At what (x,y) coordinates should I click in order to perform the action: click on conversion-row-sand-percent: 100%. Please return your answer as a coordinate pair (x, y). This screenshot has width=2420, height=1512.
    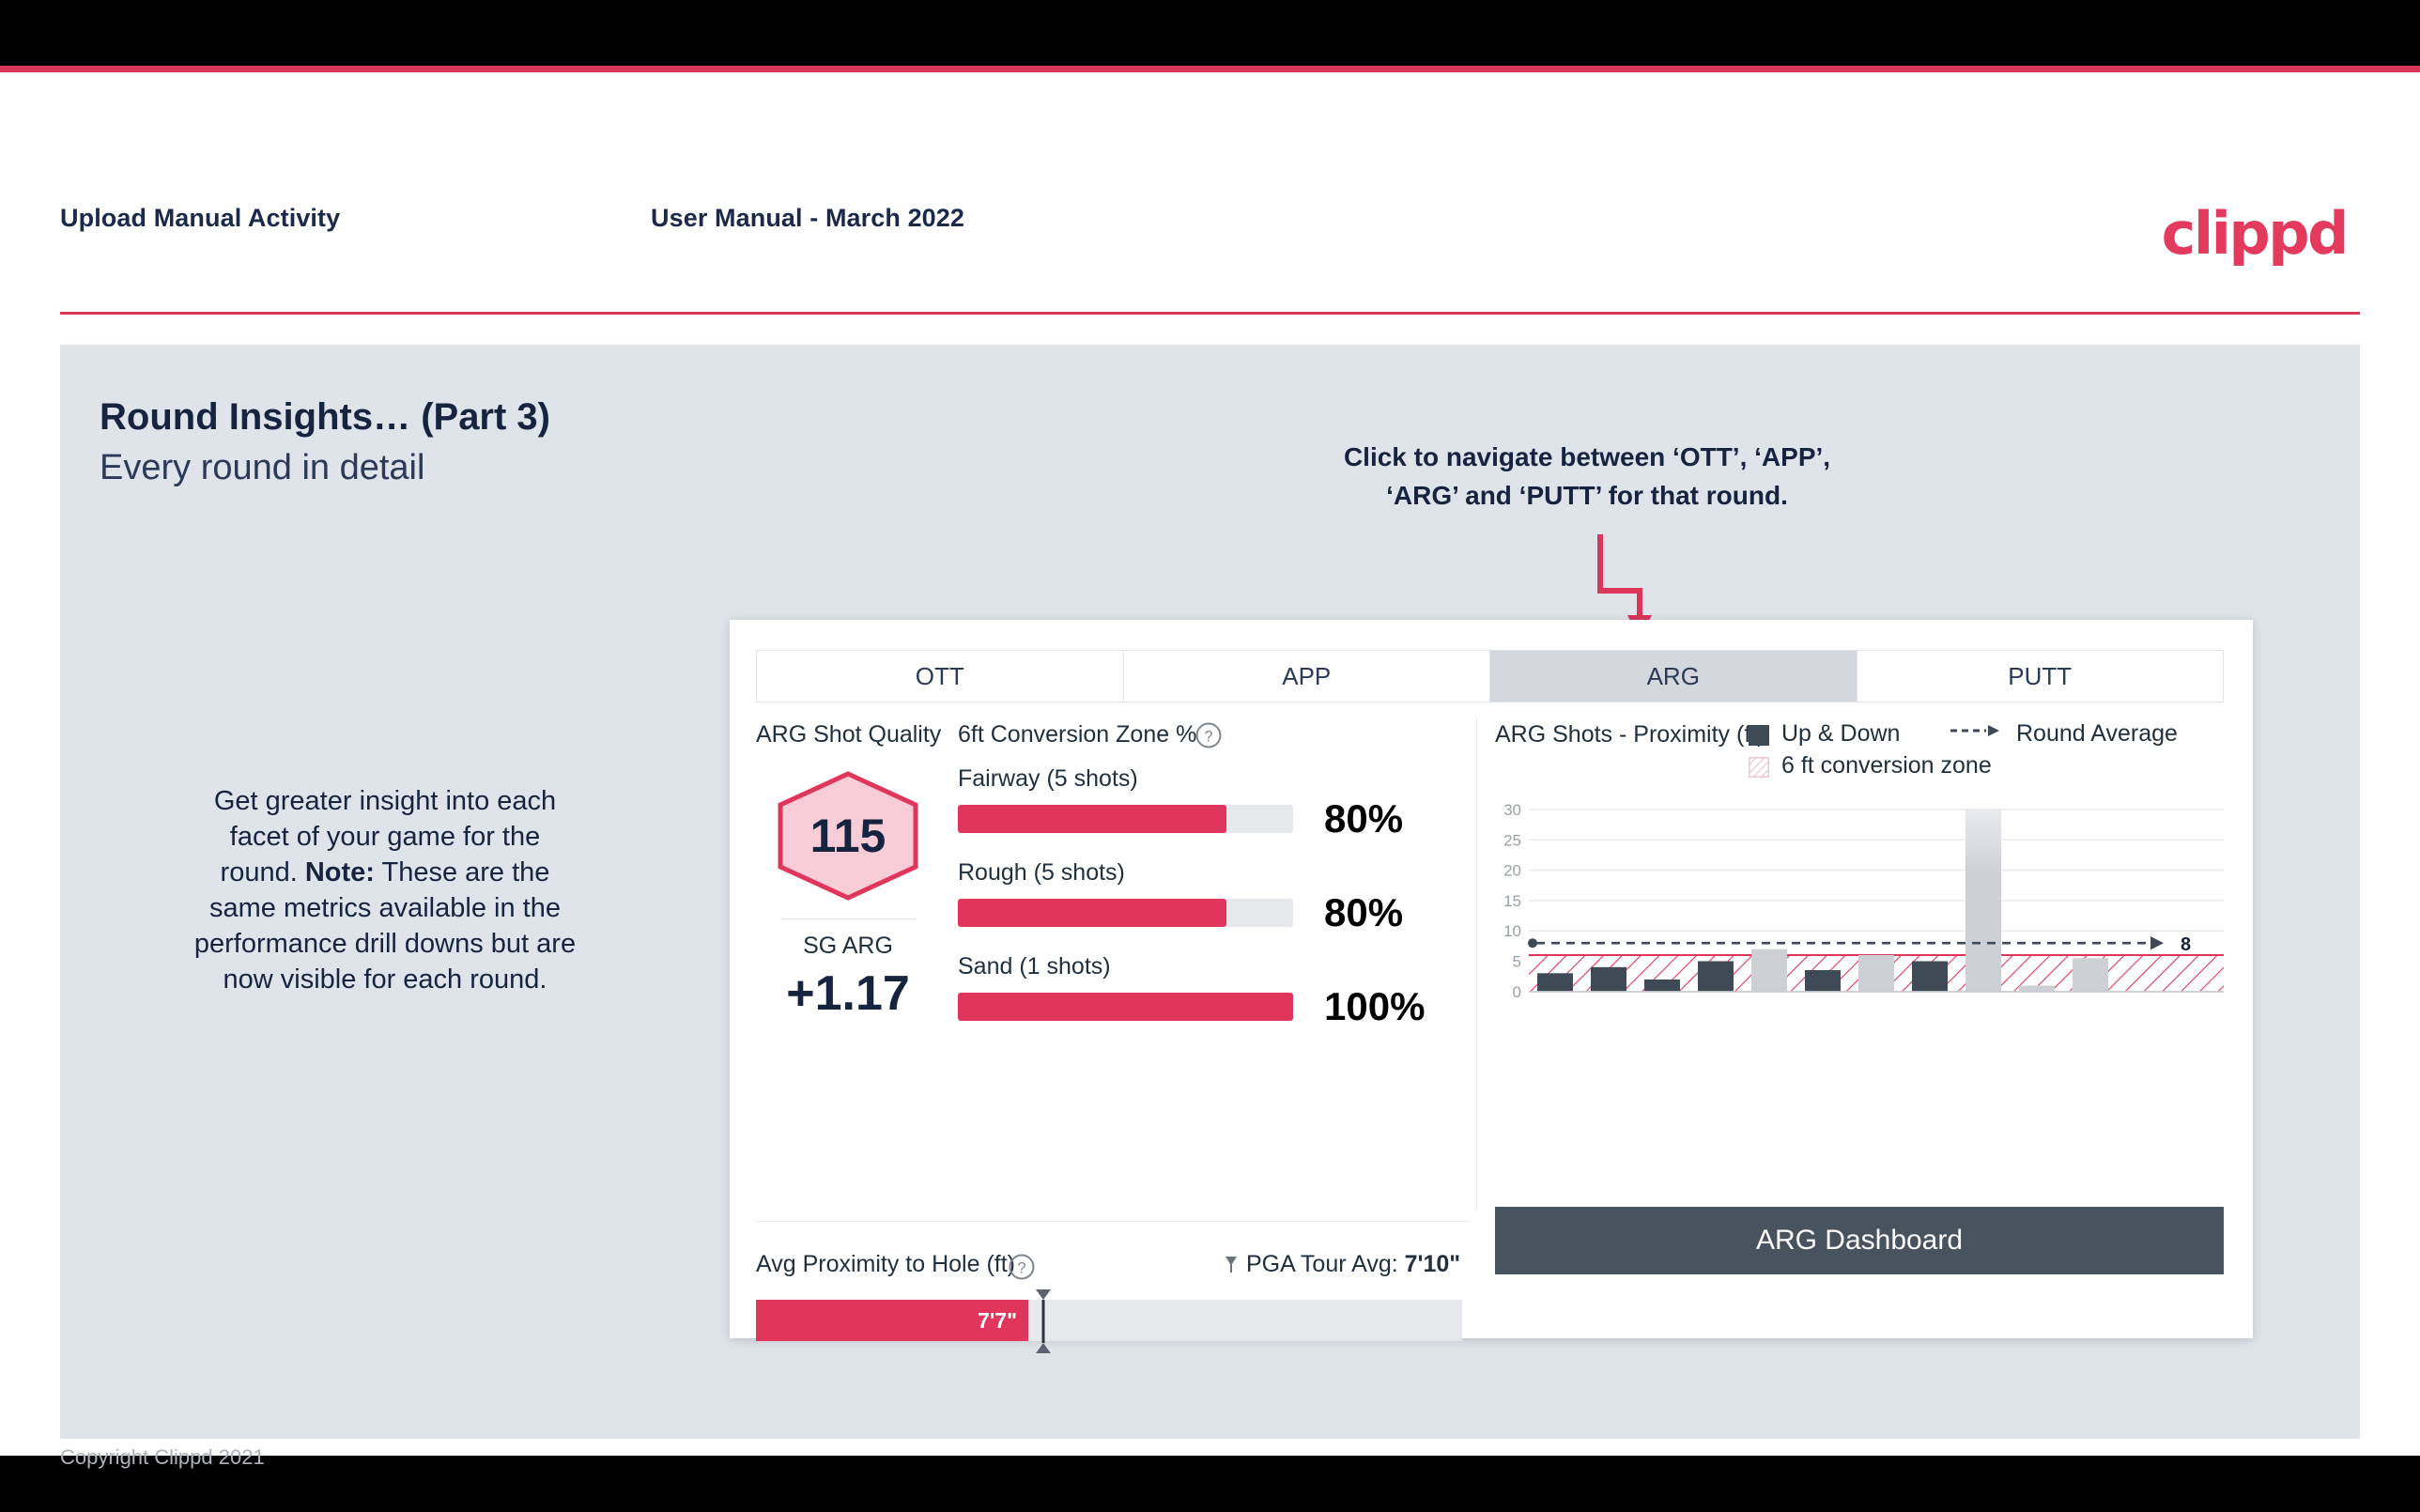
    Looking at the image, I should click on (1375, 1006).